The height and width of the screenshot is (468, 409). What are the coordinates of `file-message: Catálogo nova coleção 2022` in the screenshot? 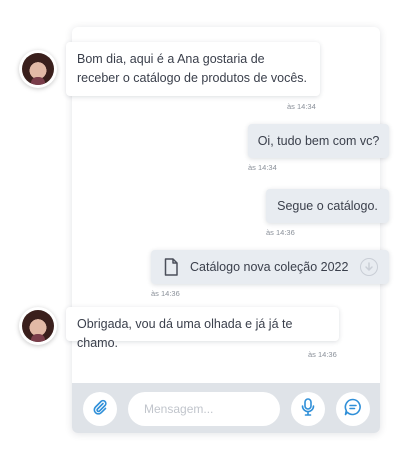 It's located at (270, 267).